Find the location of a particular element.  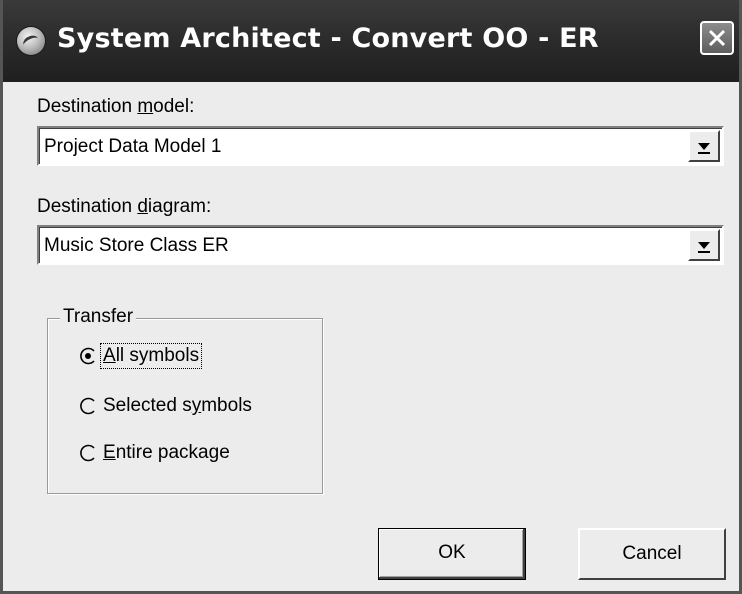

destination-model-dropdown-button is located at coordinates (704, 146).